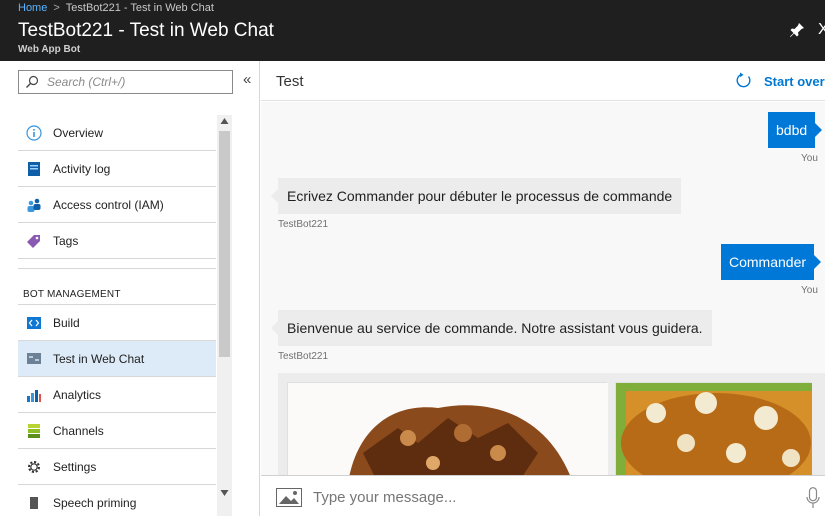  What do you see at coordinates (34, 502) in the screenshot?
I see `speech-icon` at bounding box center [34, 502].